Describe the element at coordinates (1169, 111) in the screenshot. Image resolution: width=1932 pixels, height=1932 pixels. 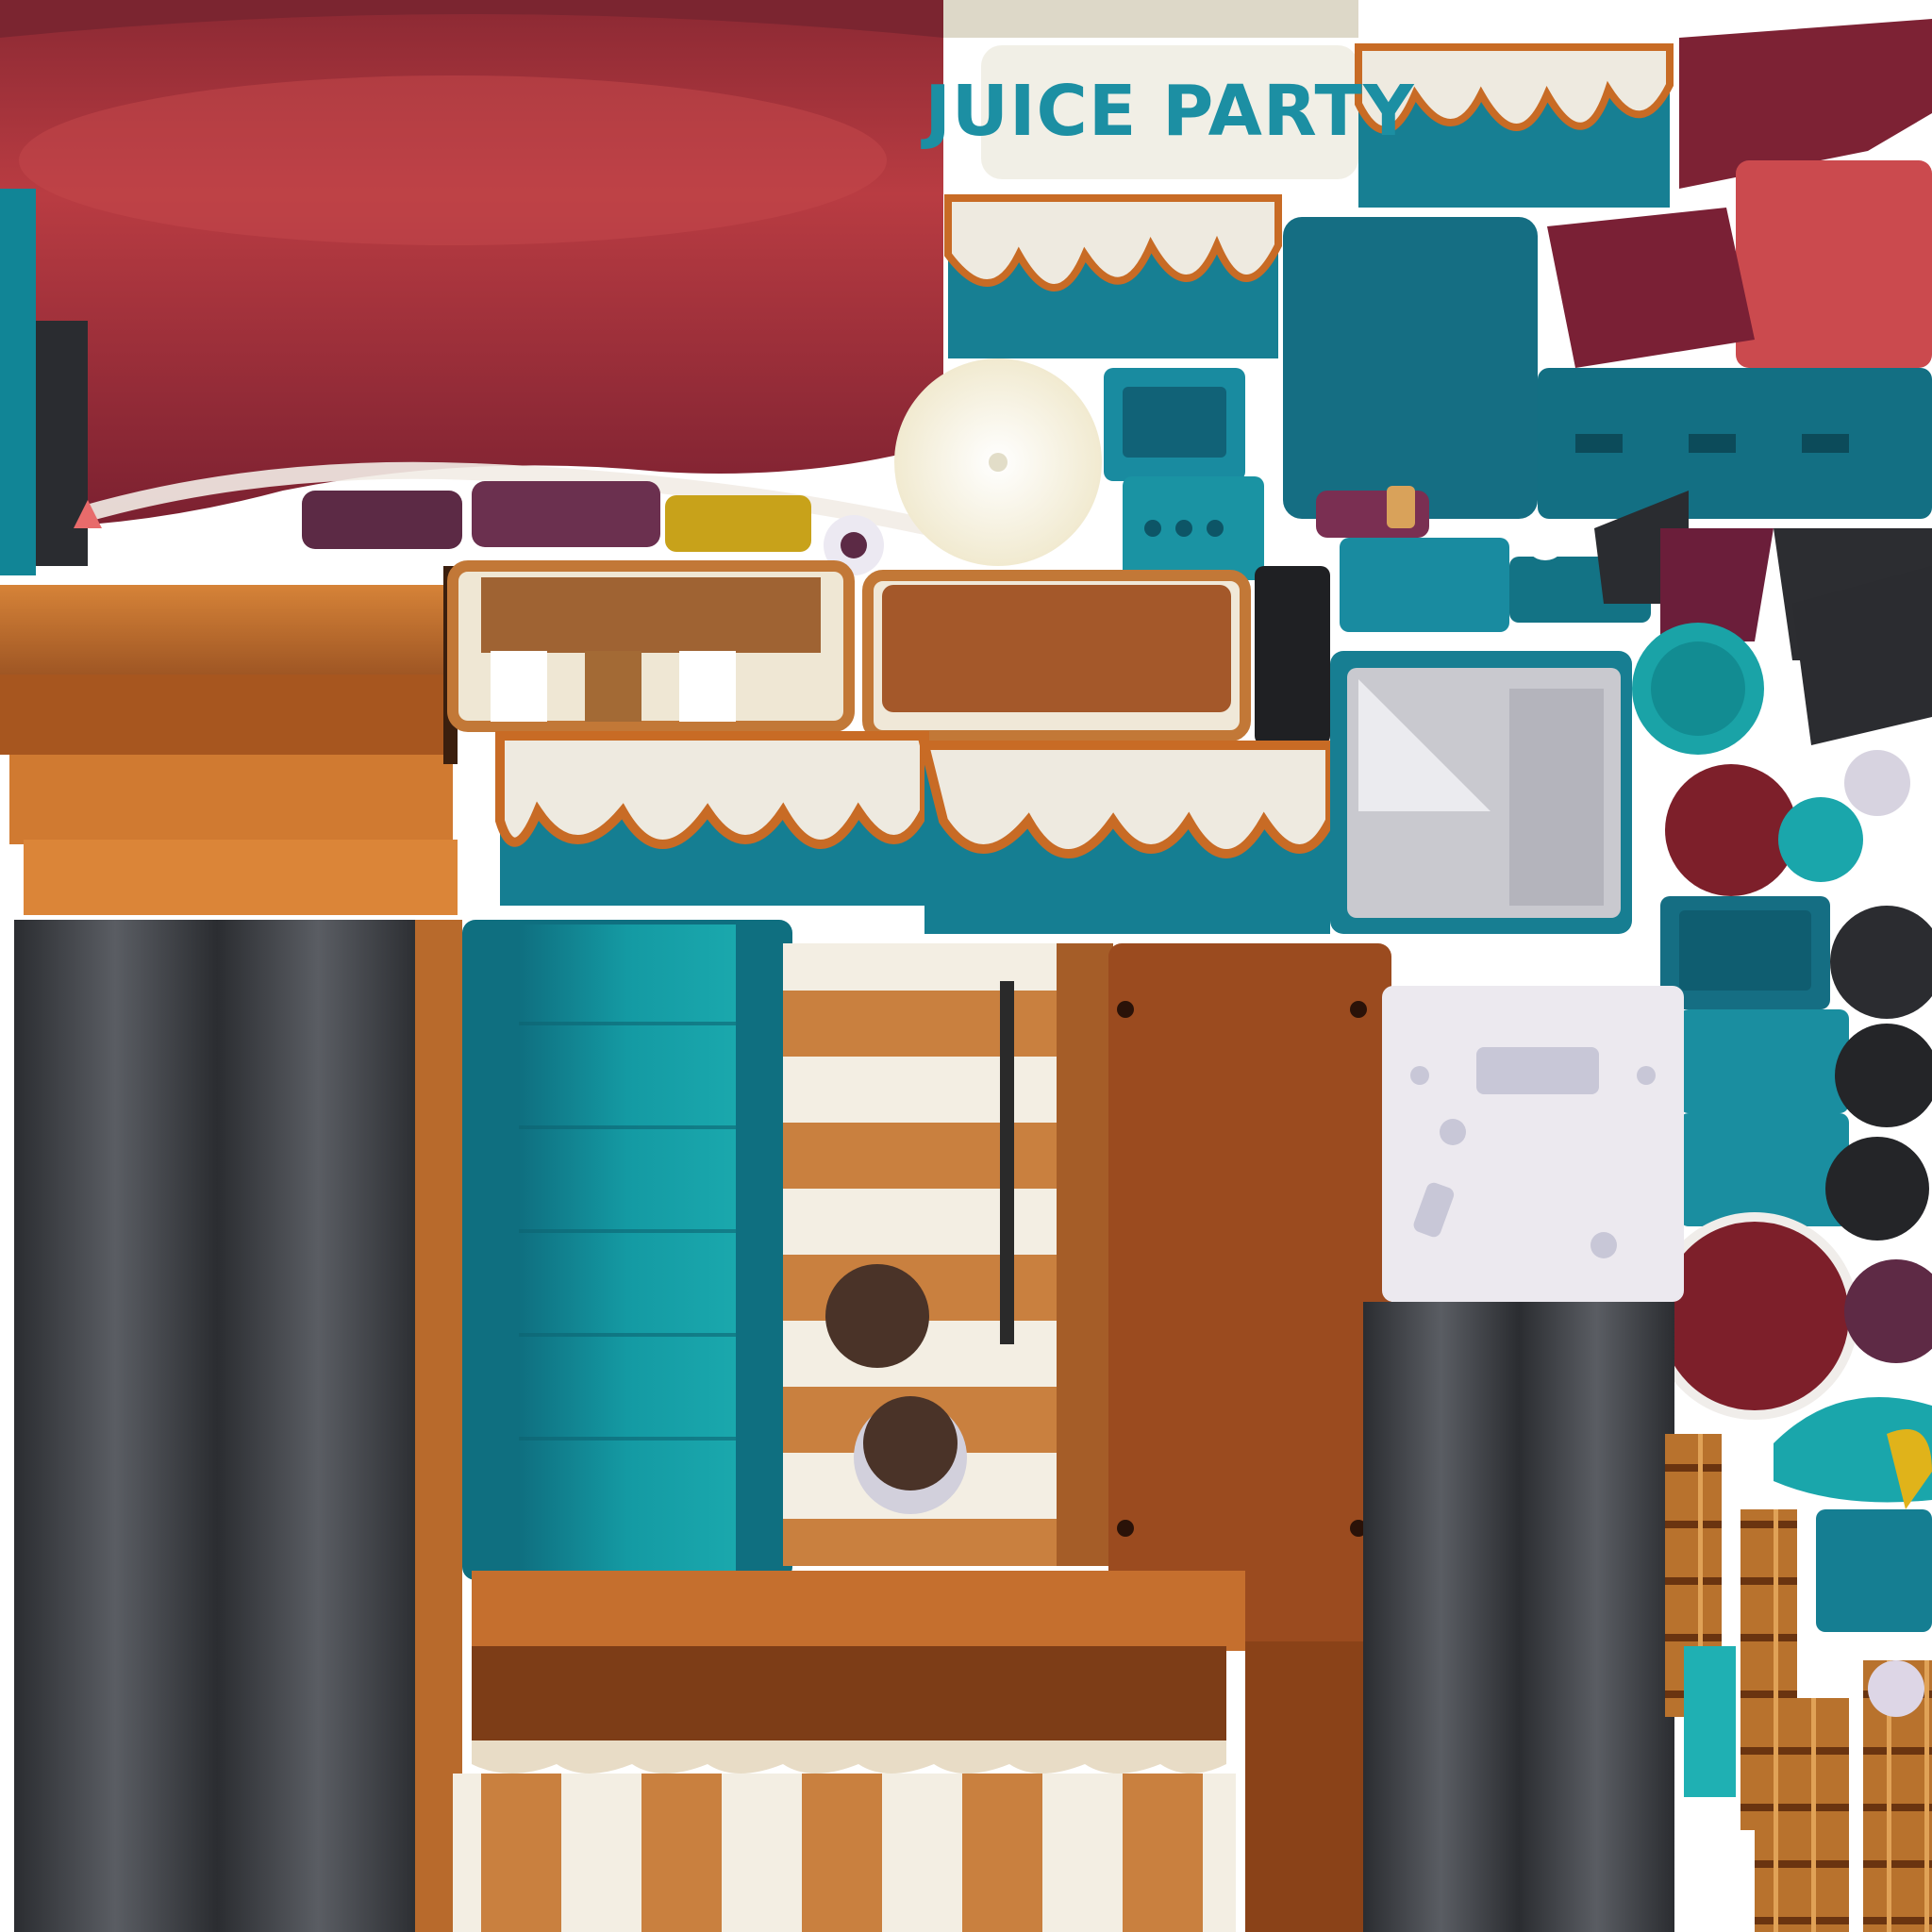
I see `sign-text: JUICE PARTY` at that location.